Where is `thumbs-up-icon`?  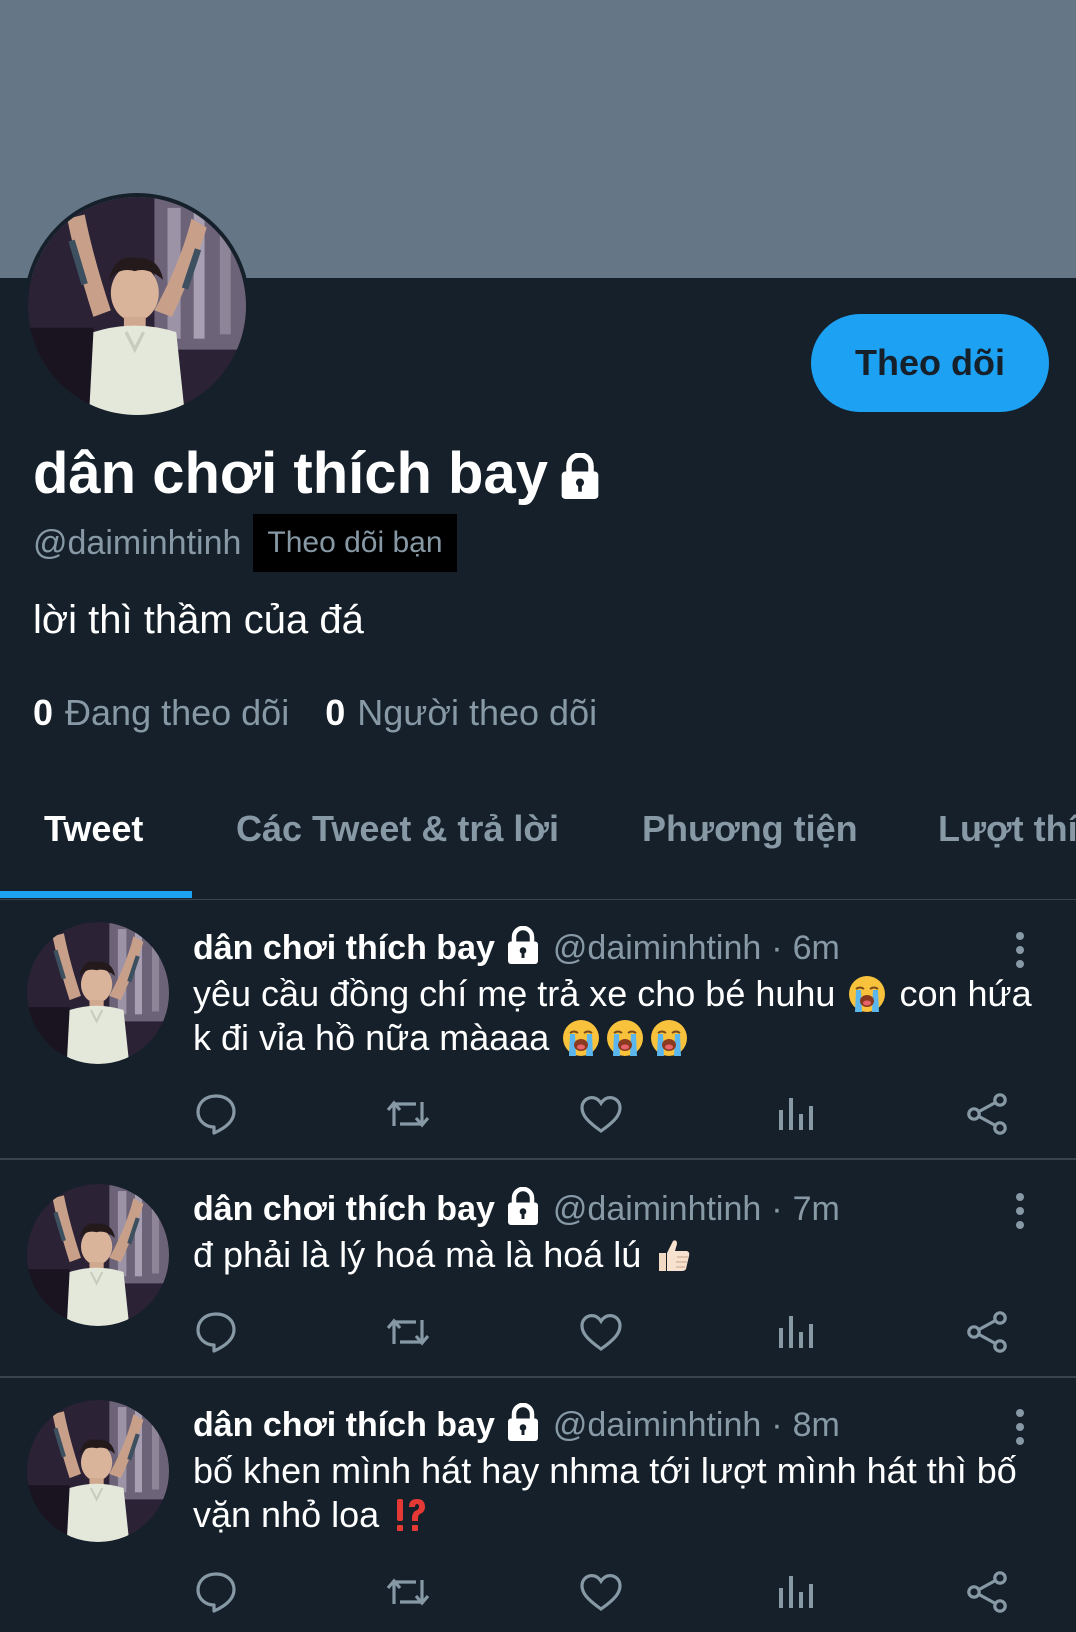 thumbs-up-icon is located at coordinates (673, 1255).